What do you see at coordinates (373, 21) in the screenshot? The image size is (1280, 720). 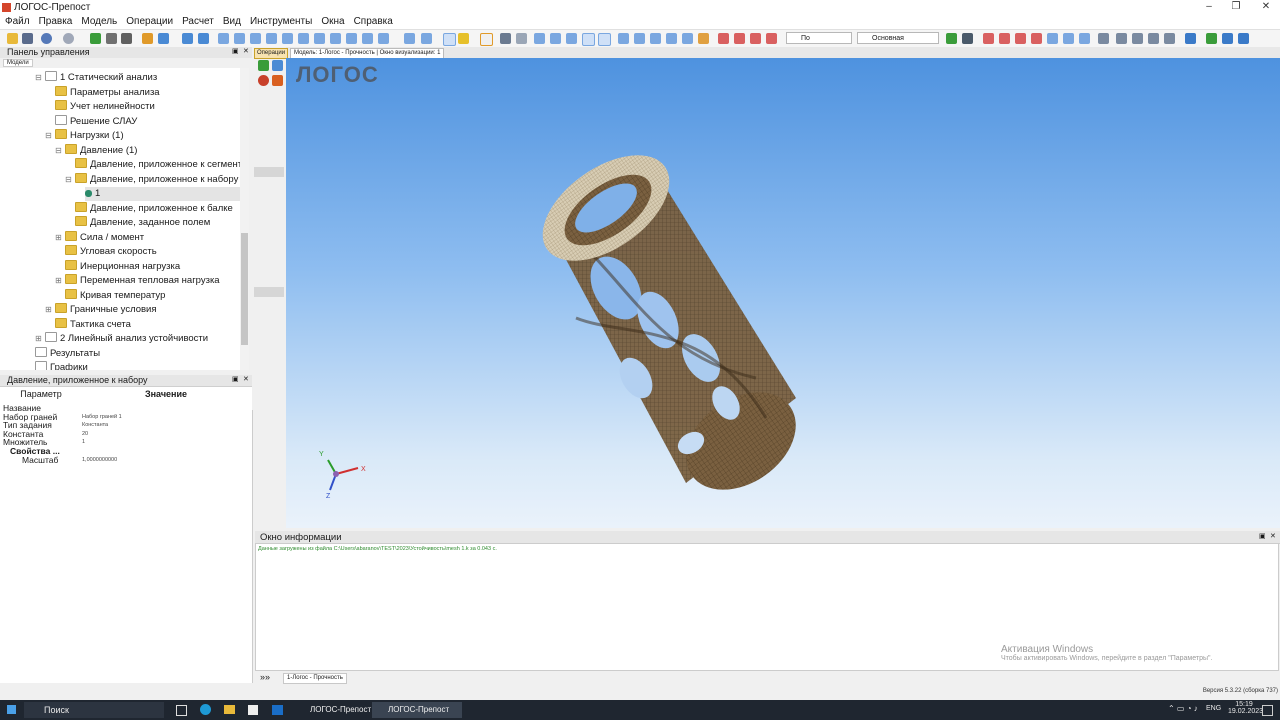 I see `menu-help: Справка` at bounding box center [373, 21].